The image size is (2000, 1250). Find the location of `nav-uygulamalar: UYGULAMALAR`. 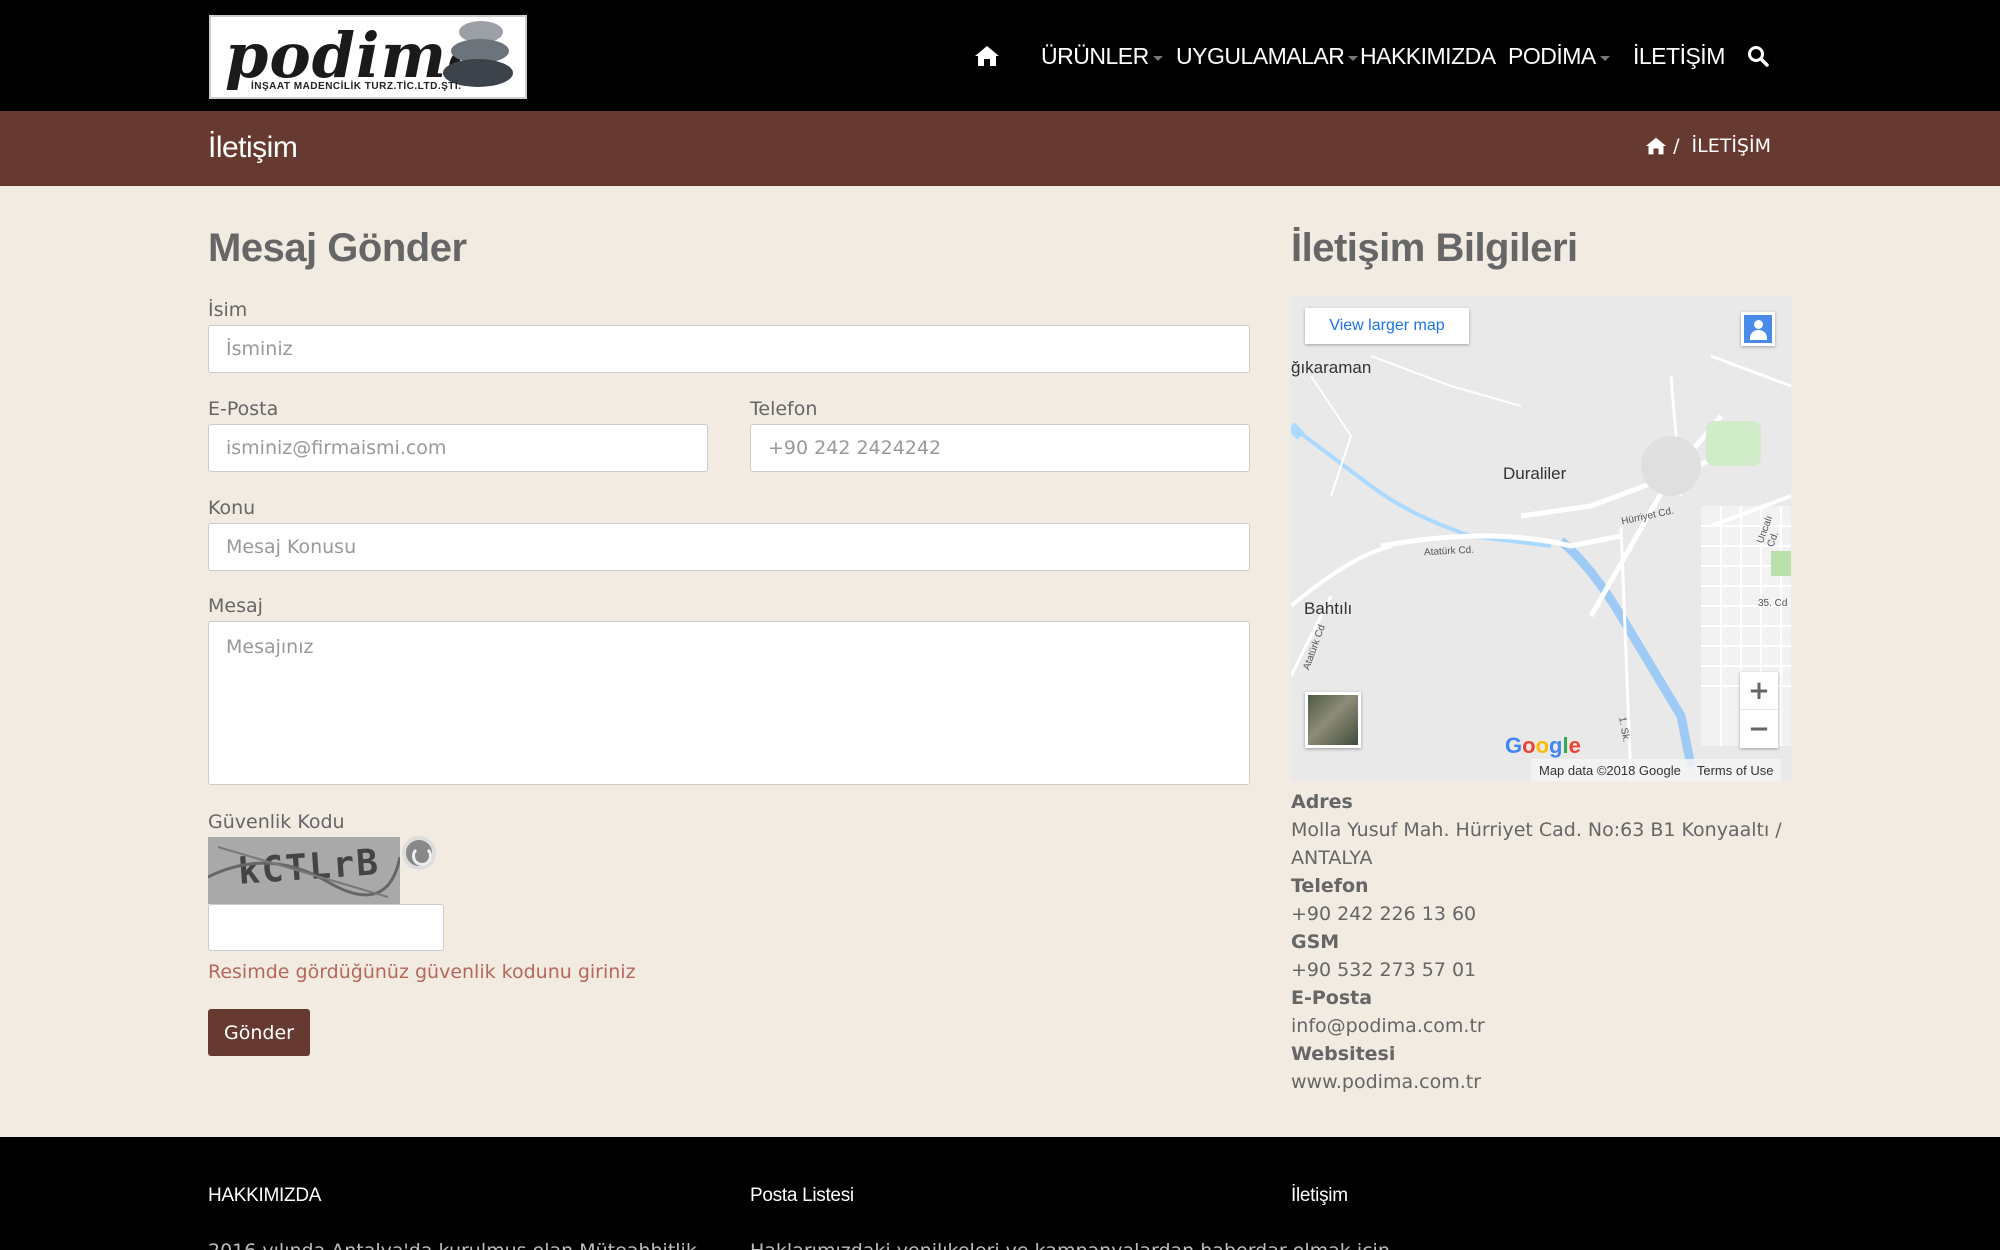

nav-uygulamalar: UYGULAMALAR is located at coordinates (1267, 56).